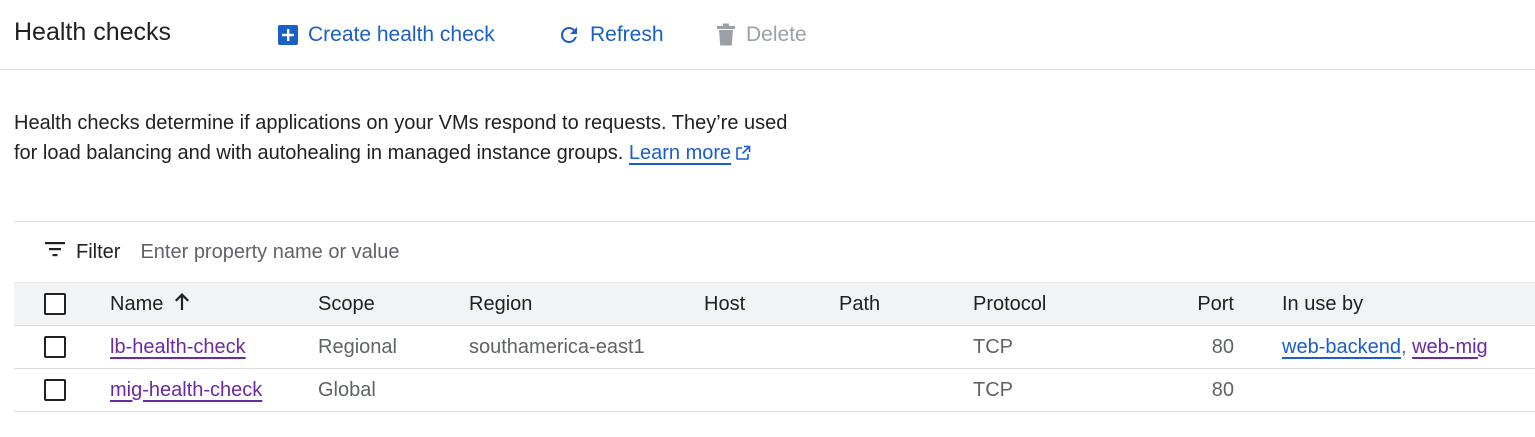 The image size is (1535, 437). I want to click on name-cell: mig-health-check, so click(186, 390).